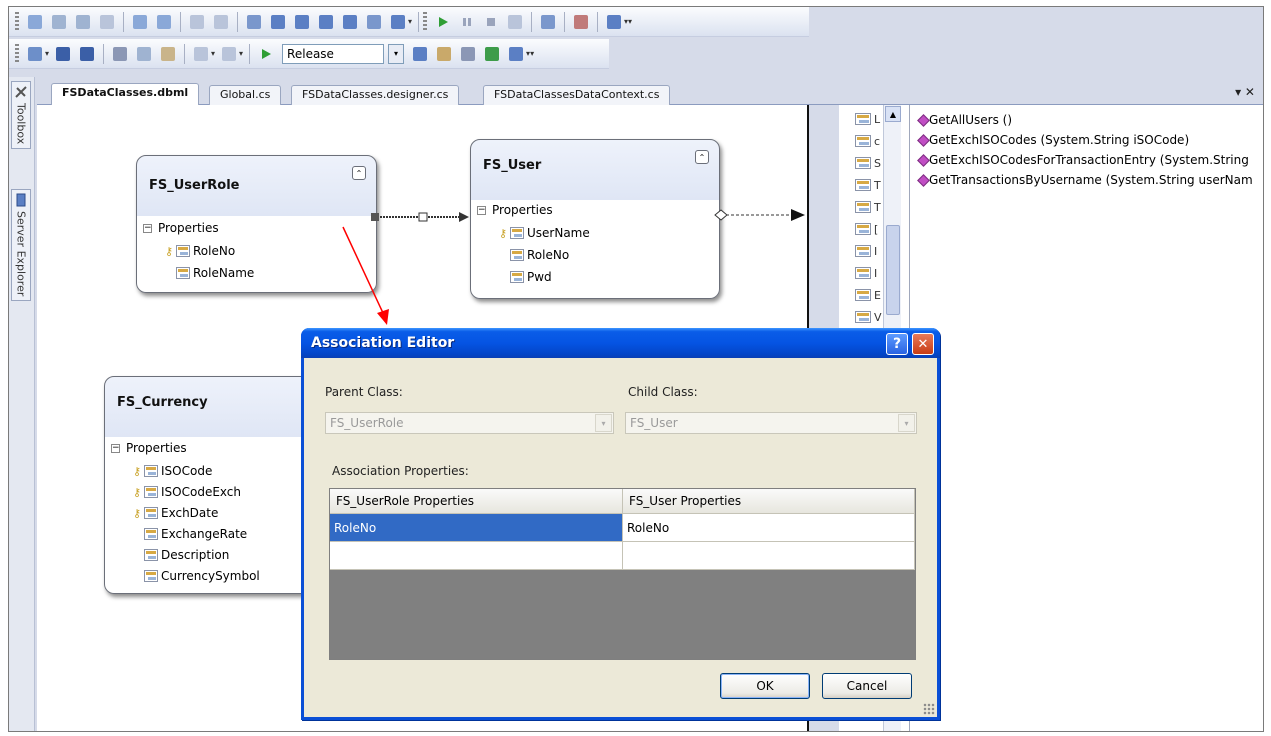  I want to click on close-icon: ✕, so click(923, 344).